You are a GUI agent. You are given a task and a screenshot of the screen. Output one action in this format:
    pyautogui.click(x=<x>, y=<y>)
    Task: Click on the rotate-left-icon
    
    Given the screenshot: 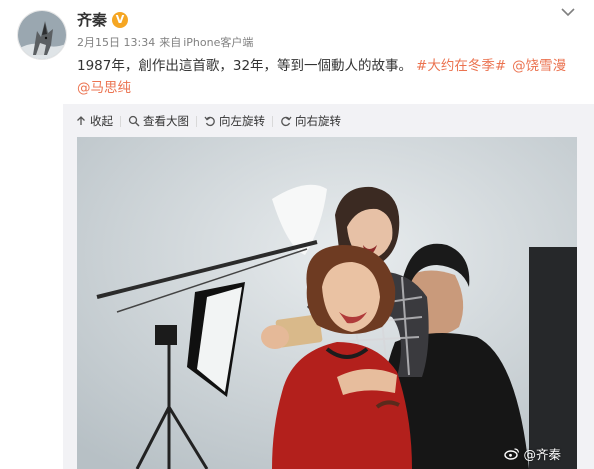 What is the action you would take?
    pyautogui.click(x=209, y=121)
    